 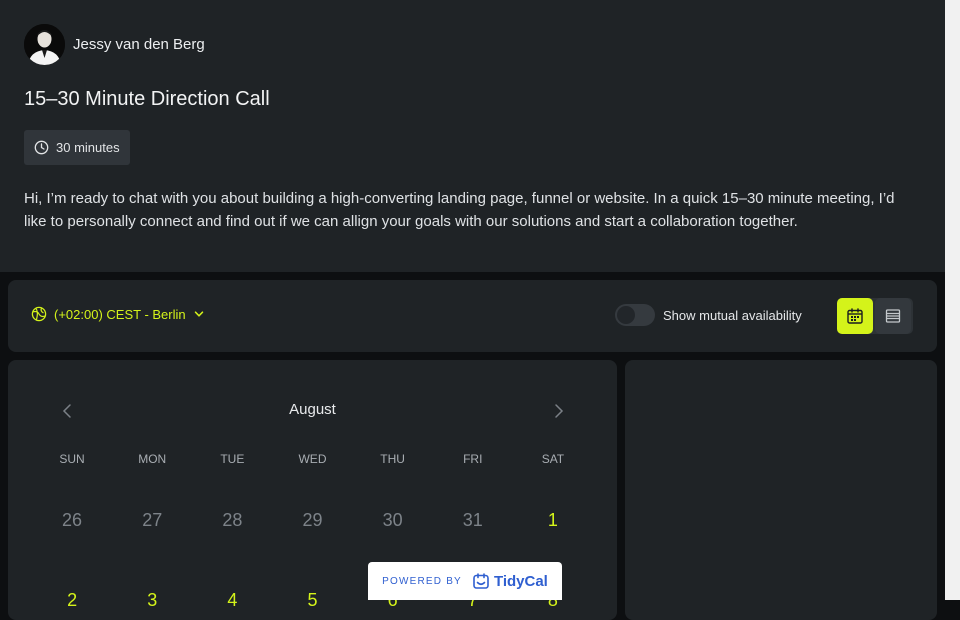 What do you see at coordinates (465, 581) in the screenshot?
I see `powered-by-badge: POWERED BY TidyCal` at bounding box center [465, 581].